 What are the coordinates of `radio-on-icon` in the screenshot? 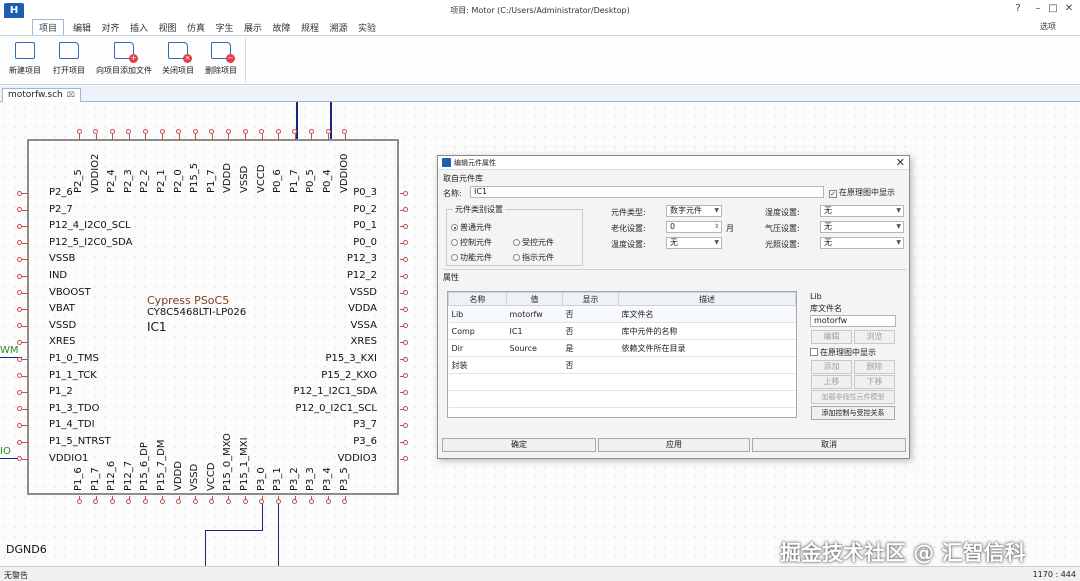 It's located at (454, 227).